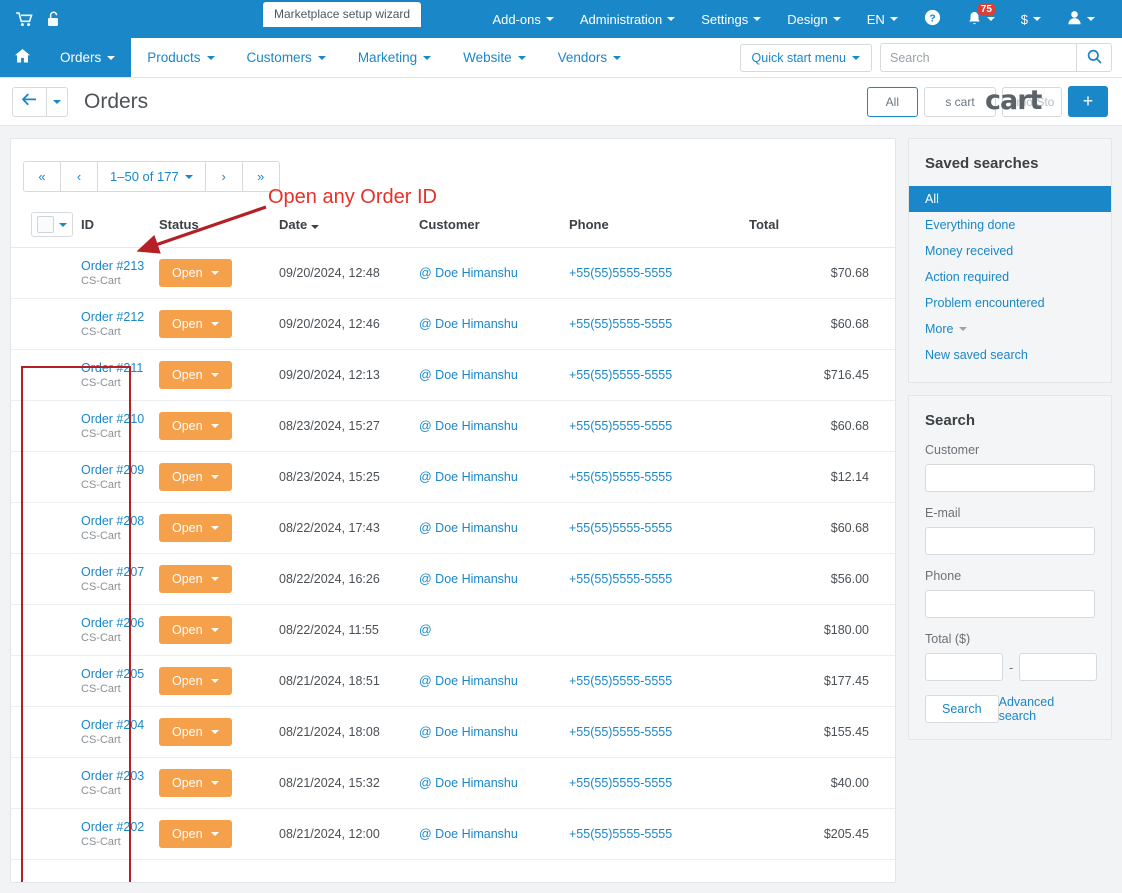 This screenshot has width=1122, height=893. What do you see at coordinates (180, 57) in the screenshot?
I see `nav-item-products: Products` at bounding box center [180, 57].